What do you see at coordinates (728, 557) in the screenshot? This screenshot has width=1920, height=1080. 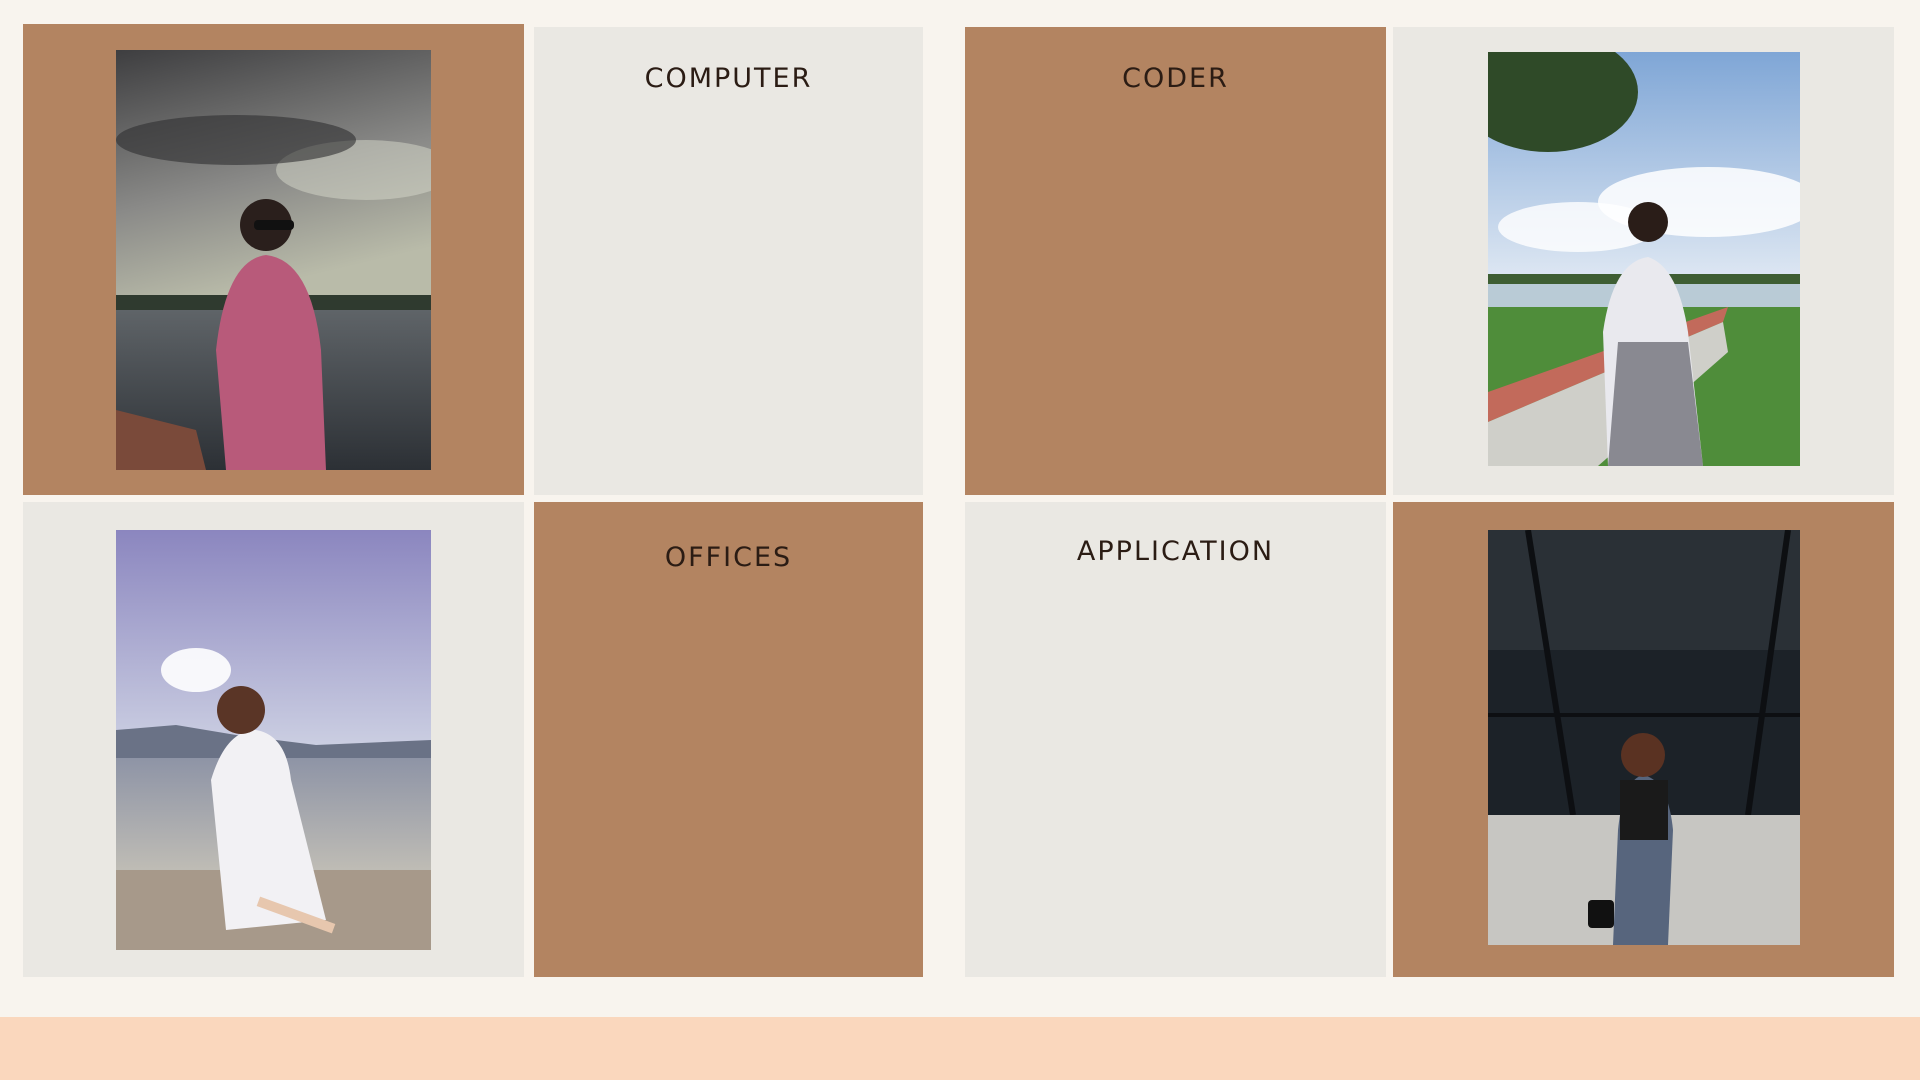 I see `label-offices: OFFICES` at bounding box center [728, 557].